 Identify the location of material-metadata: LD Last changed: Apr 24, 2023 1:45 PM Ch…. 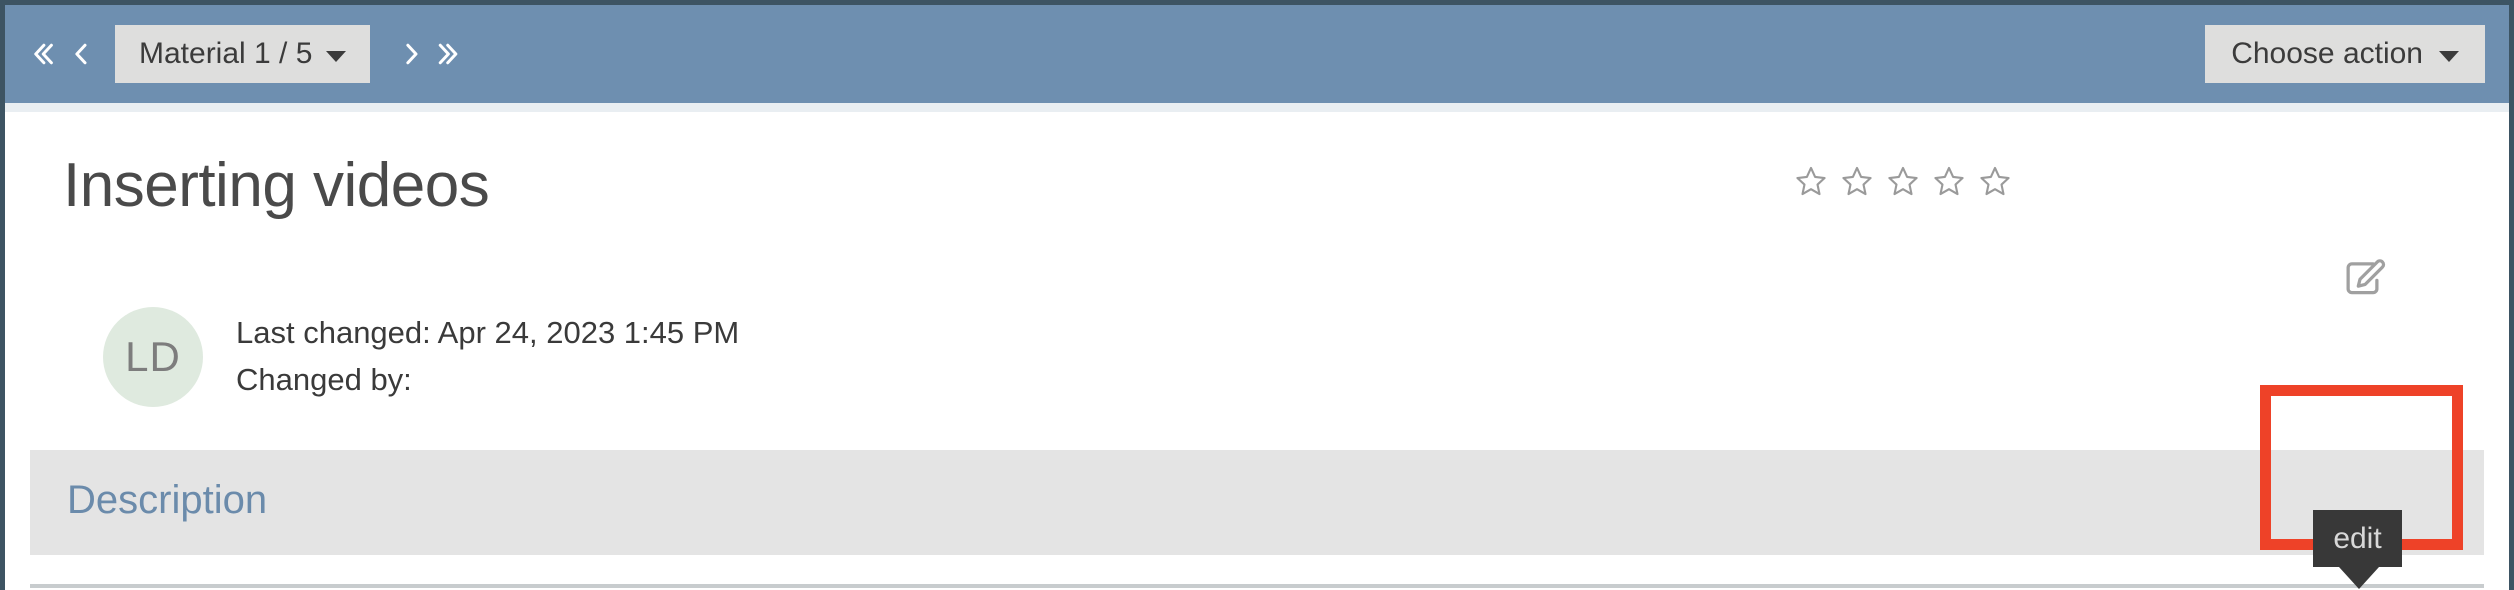
(421, 357).